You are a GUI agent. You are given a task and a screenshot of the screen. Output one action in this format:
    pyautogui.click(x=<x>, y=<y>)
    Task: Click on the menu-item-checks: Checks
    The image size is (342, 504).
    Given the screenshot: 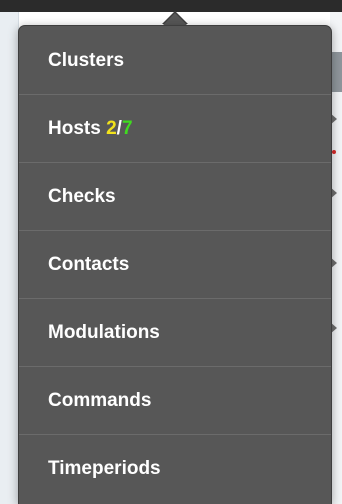 What is the action you would take?
    pyautogui.click(x=175, y=197)
    